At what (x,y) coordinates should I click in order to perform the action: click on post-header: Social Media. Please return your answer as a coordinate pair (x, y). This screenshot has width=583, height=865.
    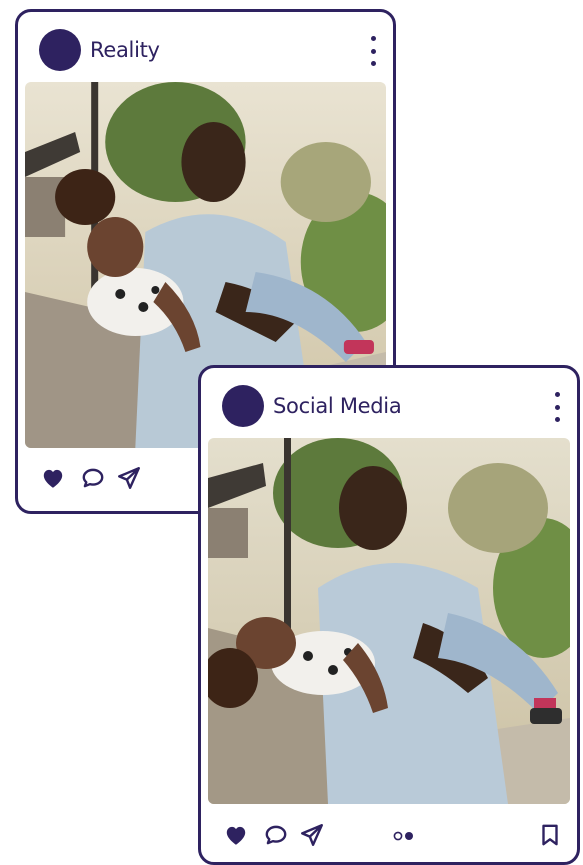
    Looking at the image, I should click on (389, 403).